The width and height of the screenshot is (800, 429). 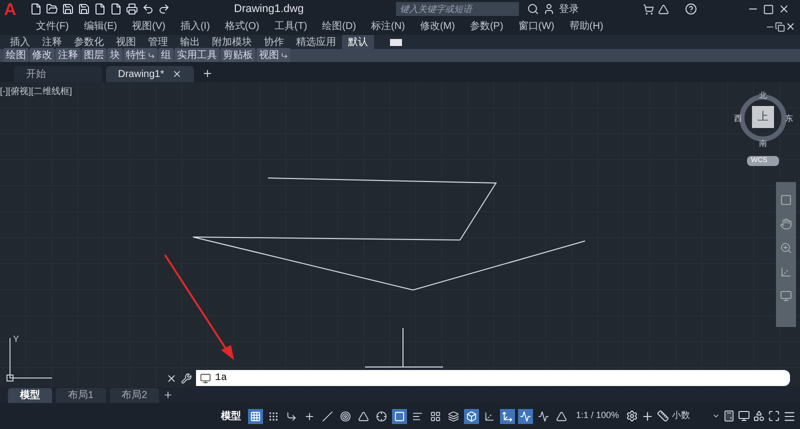 I want to click on wrench-icon, so click(x=186, y=378).